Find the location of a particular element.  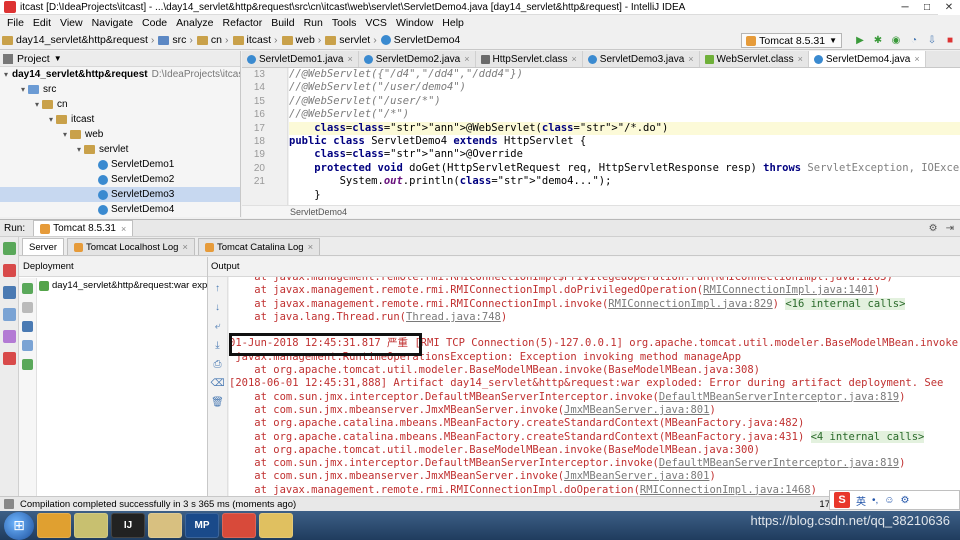

rerun-icon is located at coordinates (9, 248).